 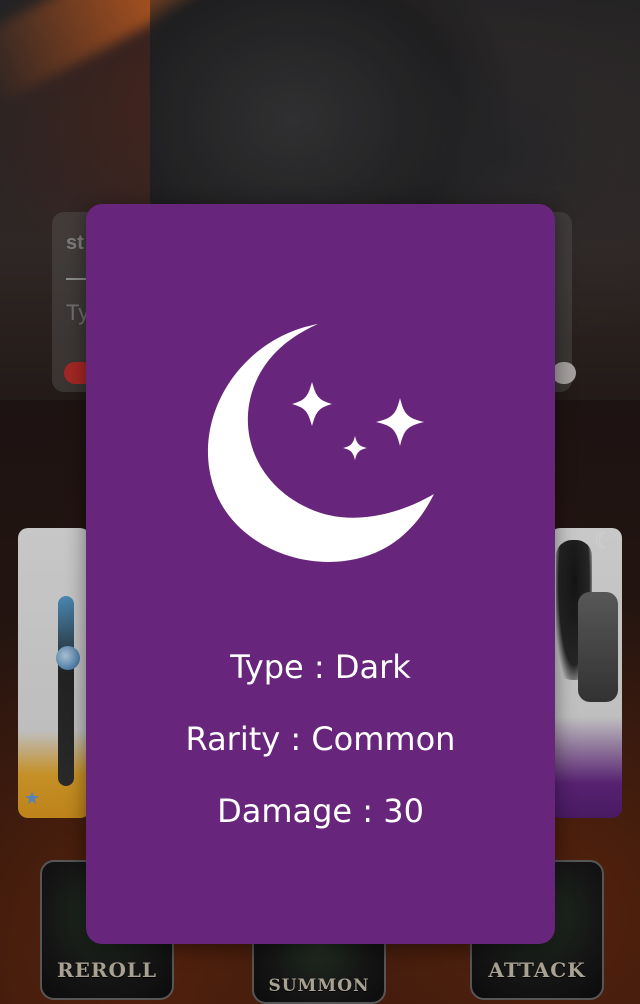 What do you see at coordinates (320, 739) in the screenshot?
I see `card-rarity-text: Rarity : Common` at bounding box center [320, 739].